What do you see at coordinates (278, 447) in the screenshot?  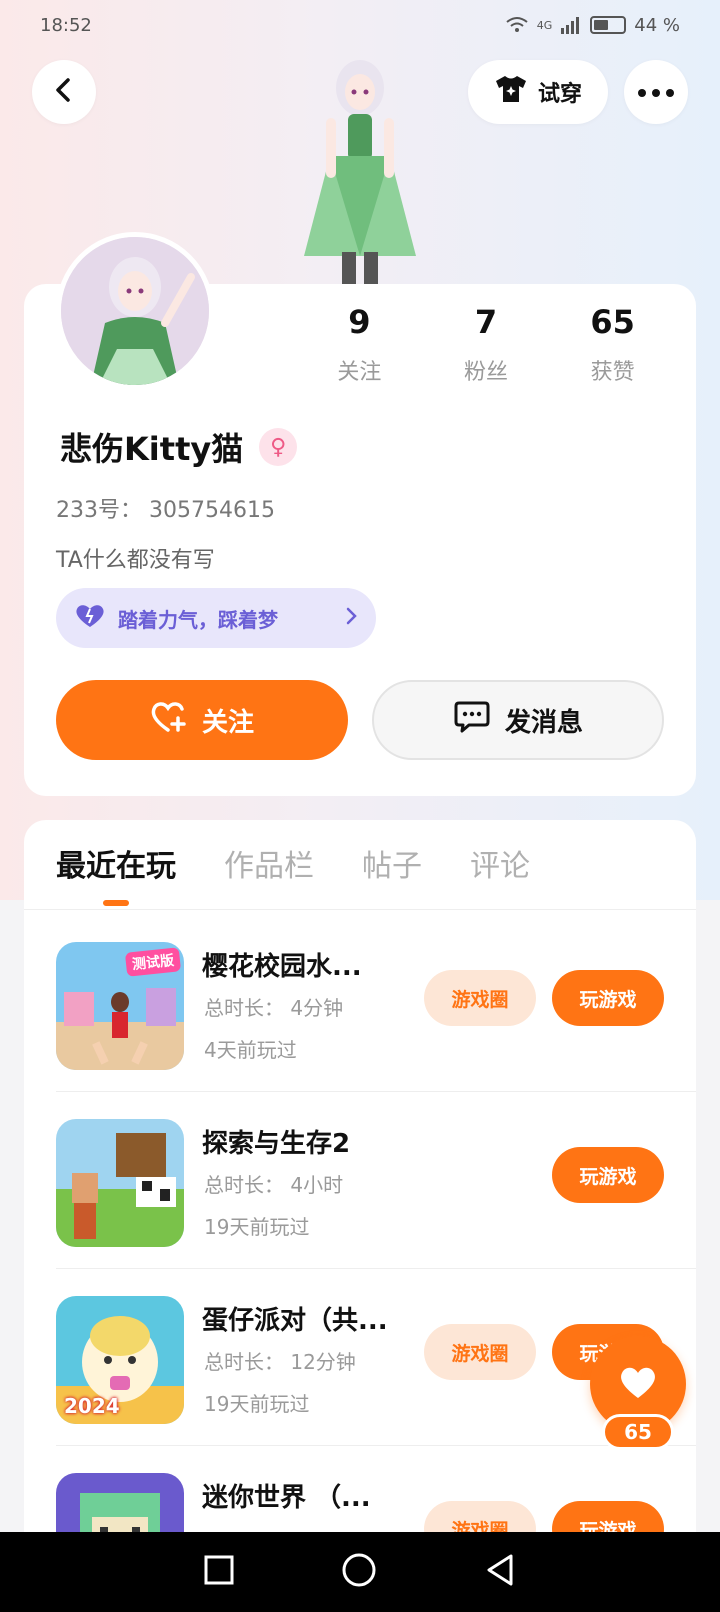 I see `female-gender-icon: ♀` at bounding box center [278, 447].